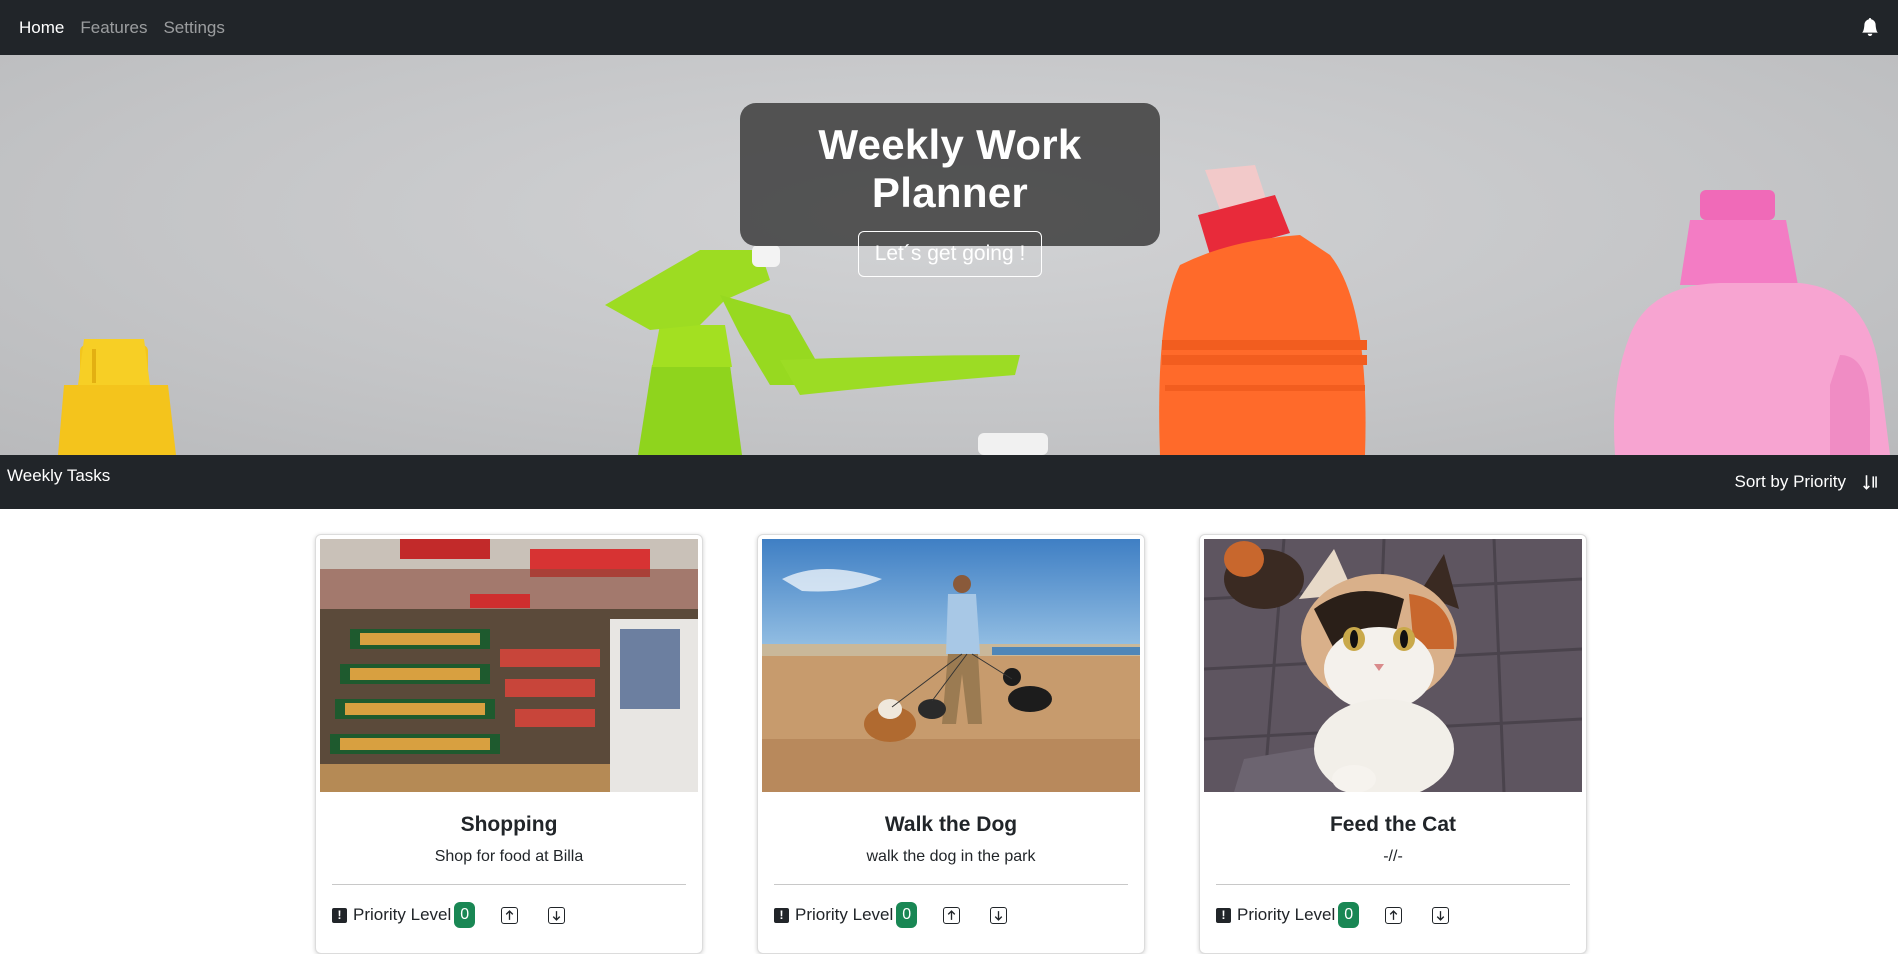  What do you see at coordinates (1393, 856) in the screenshot?
I see `card-description: -//-` at bounding box center [1393, 856].